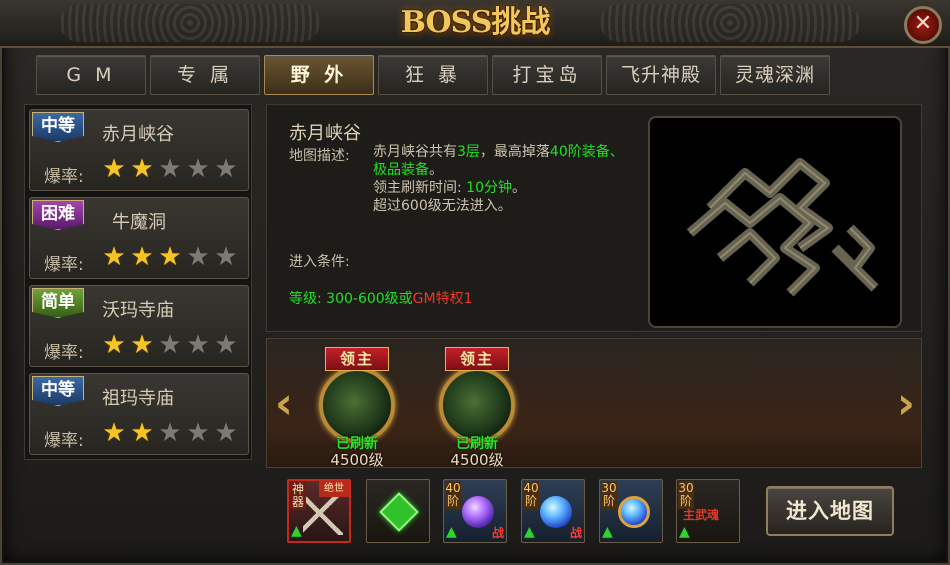  I want to click on entry-condition: 等级: 300-600级或GM特权1, so click(381, 298).